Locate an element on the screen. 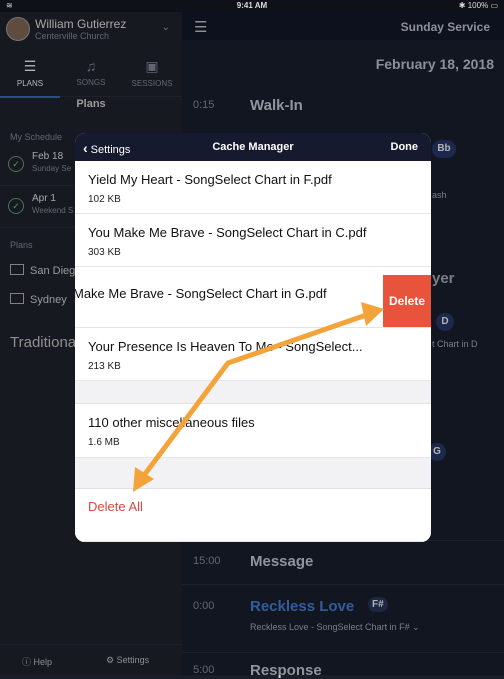 The image size is (504, 679). done-button: Done is located at coordinates (405, 147).